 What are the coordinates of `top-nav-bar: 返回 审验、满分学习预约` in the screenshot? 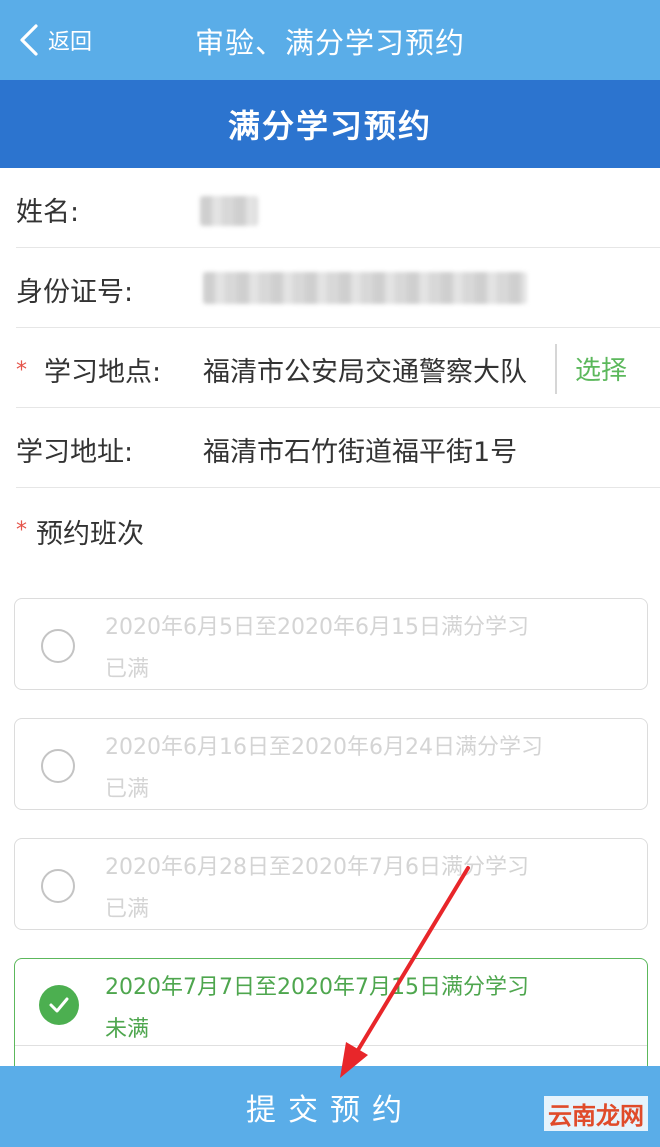 It's located at (330, 40).